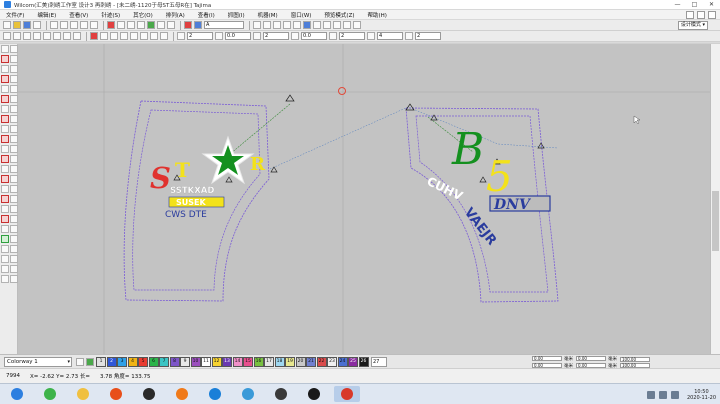 This screenshot has height=404, width=720. I want to click on color-swatch: 14, so click(237, 361).